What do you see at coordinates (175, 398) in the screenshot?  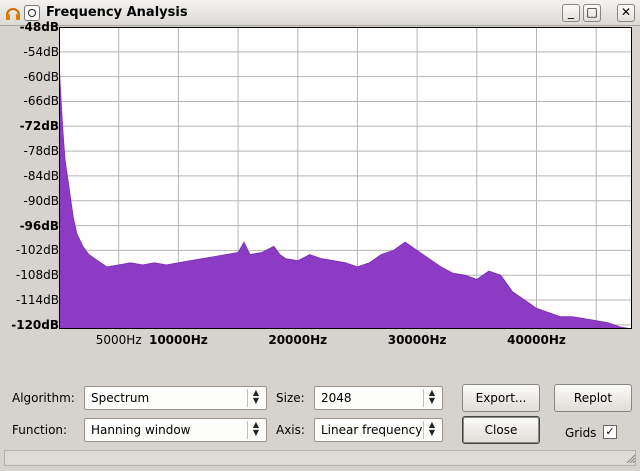 I see `algorithm-select: Spectrum ▲ ▼` at bounding box center [175, 398].